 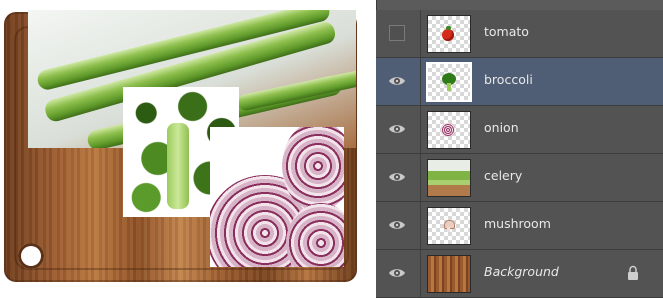 What do you see at coordinates (506, 31) in the screenshot?
I see `layer-name: tomato` at bounding box center [506, 31].